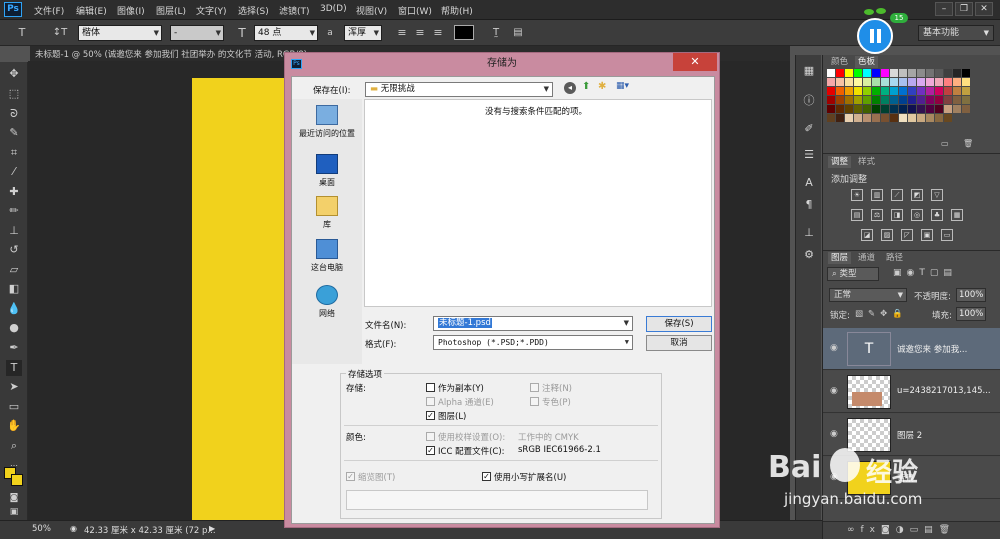 The image size is (1000, 539). Describe the element at coordinates (867, 62) in the screenshot. I see `tab-swatches: 色板` at that location.